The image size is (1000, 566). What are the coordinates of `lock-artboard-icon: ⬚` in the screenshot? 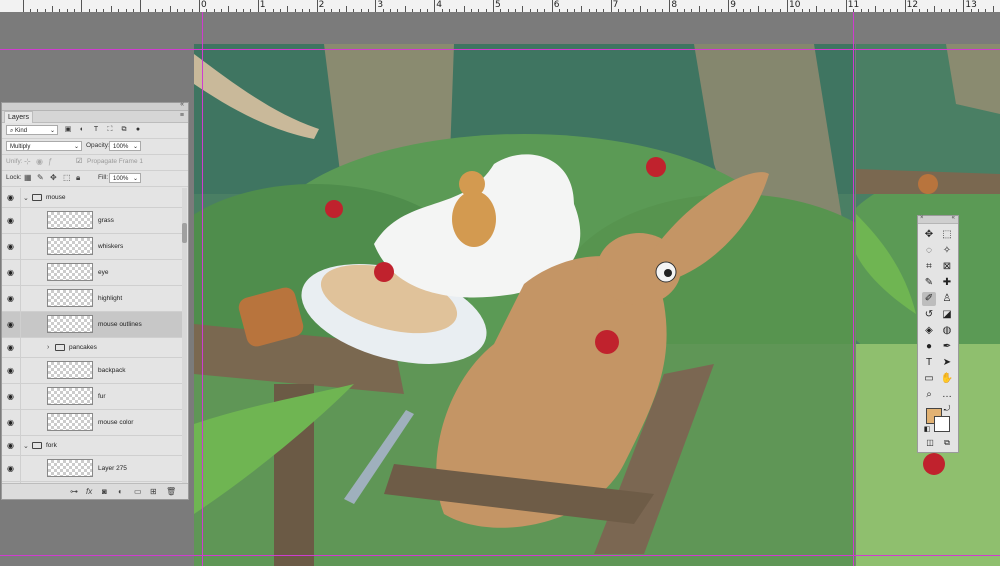 It's located at (67, 177).